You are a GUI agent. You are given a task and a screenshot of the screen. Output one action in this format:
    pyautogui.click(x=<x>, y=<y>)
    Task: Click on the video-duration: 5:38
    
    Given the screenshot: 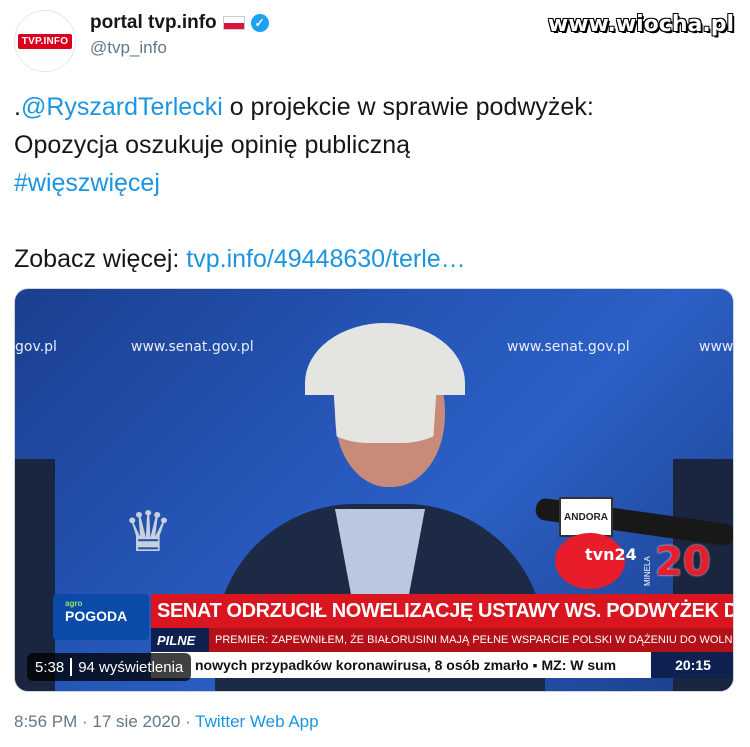 What is the action you would take?
    pyautogui.click(x=50, y=667)
    